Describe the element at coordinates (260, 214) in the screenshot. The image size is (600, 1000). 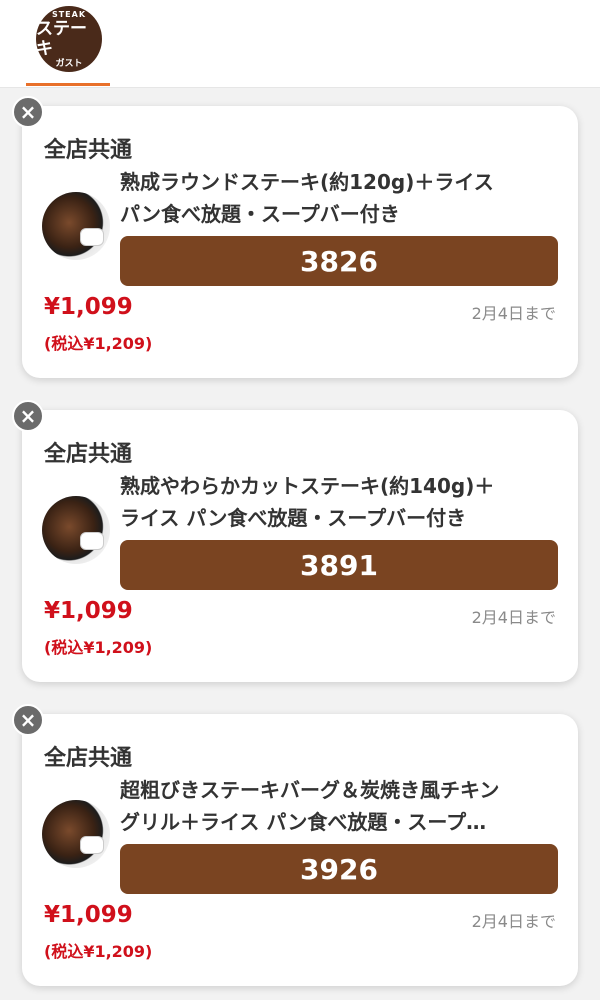
I see `coupon-title-line: パン食べ放題・スープバー付き` at that location.